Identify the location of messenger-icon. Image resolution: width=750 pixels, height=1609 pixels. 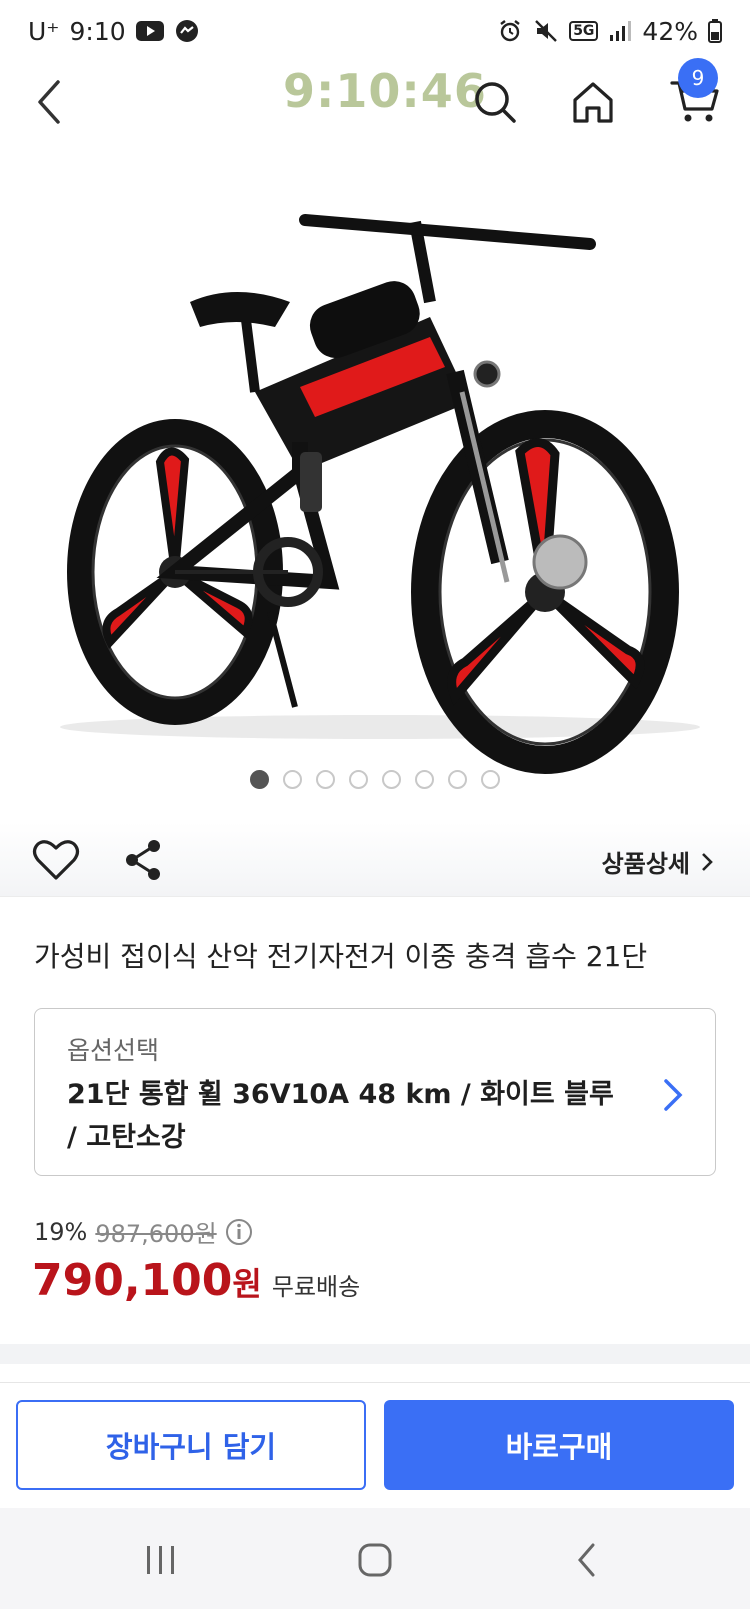
(187, 31).